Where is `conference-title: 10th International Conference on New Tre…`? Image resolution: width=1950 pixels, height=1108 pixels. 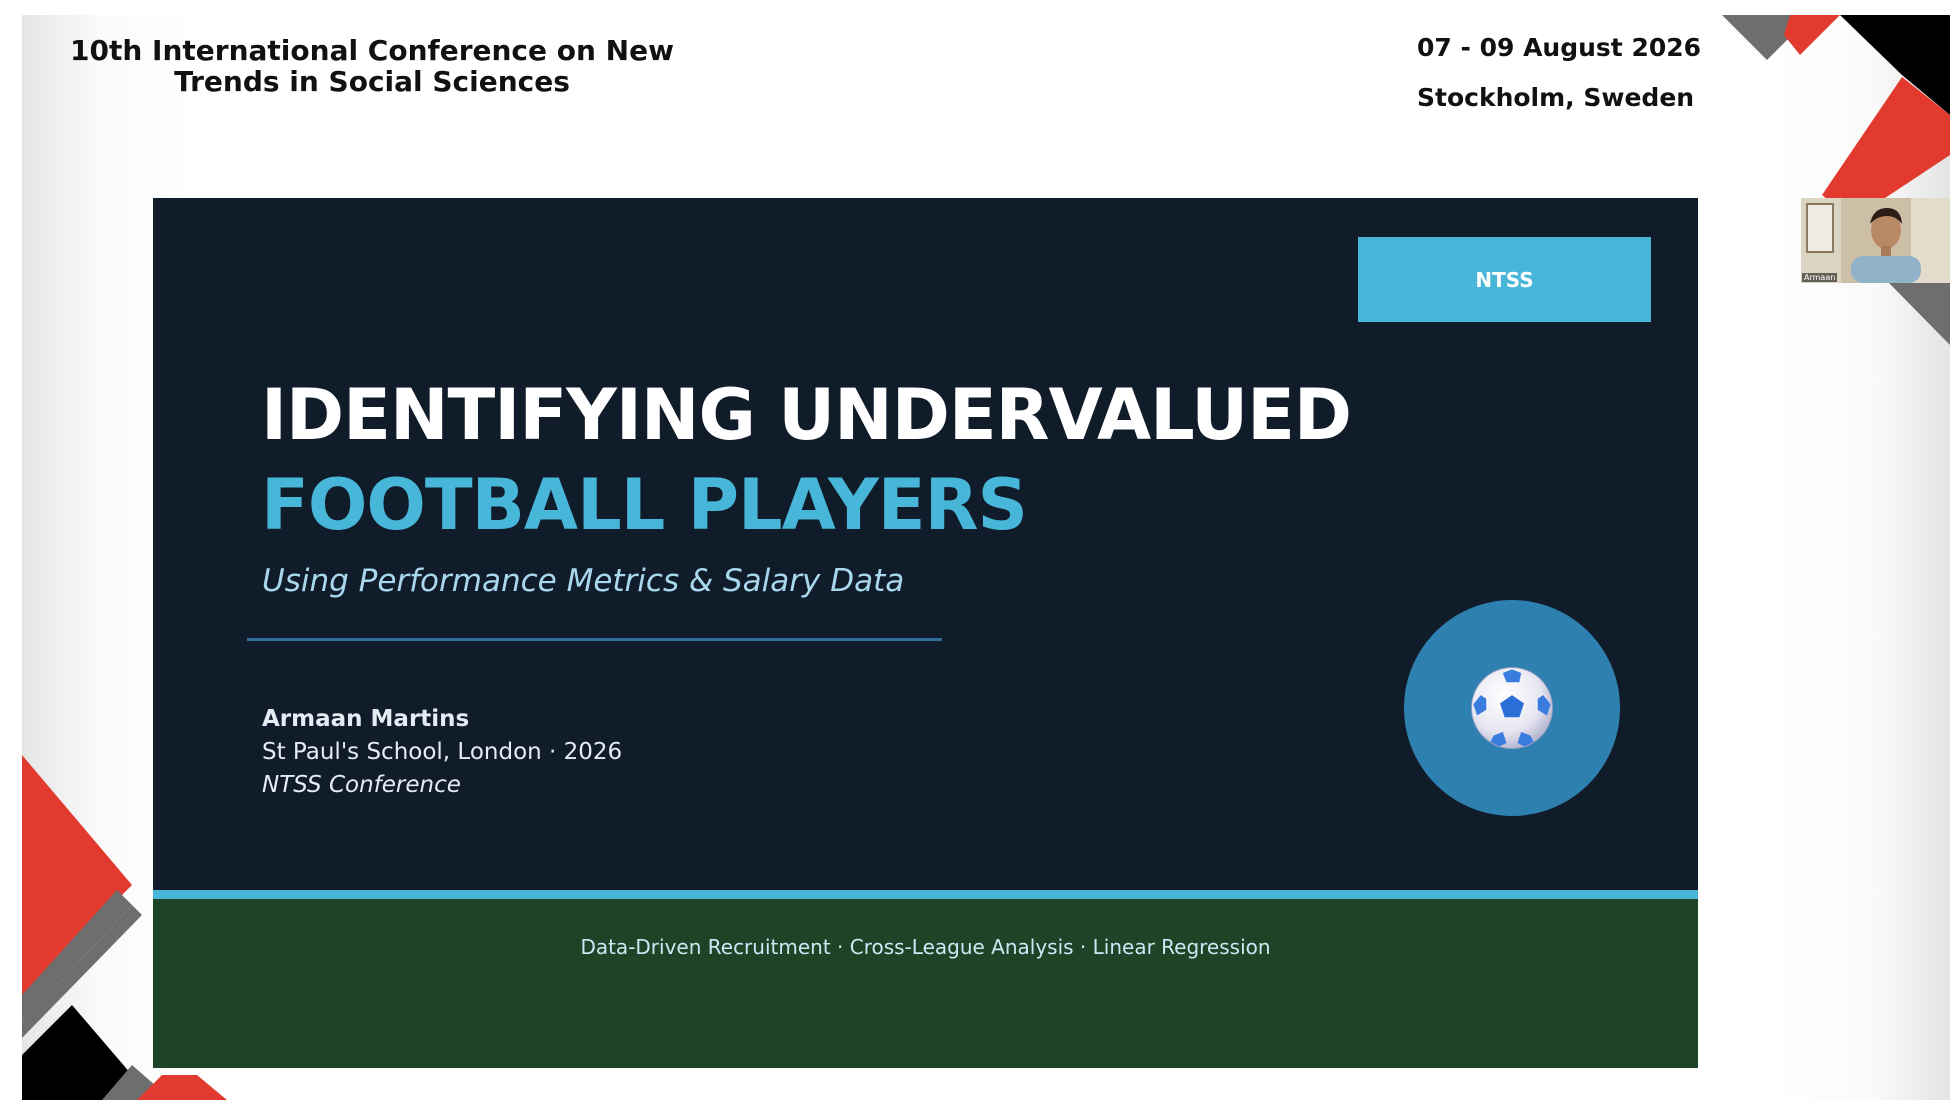
conference-title: 10th International Conference on New Tre… is located at coordinates (372, 66).